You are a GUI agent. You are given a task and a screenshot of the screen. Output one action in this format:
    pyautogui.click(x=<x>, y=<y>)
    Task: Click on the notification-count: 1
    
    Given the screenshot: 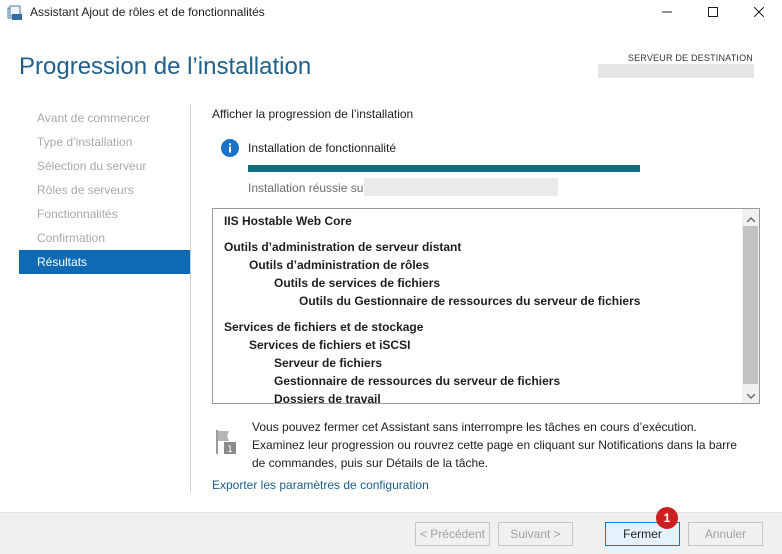 What is the action you would take?
    pyautogui.click(x=230, y=450)
    